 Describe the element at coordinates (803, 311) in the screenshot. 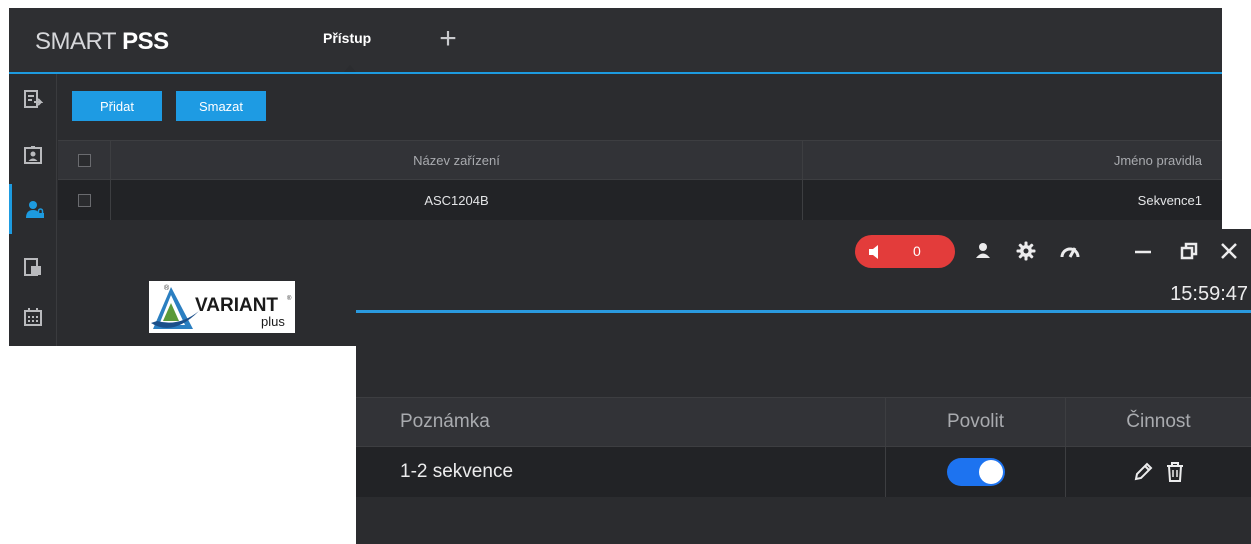

I see `header-divider` at that location.